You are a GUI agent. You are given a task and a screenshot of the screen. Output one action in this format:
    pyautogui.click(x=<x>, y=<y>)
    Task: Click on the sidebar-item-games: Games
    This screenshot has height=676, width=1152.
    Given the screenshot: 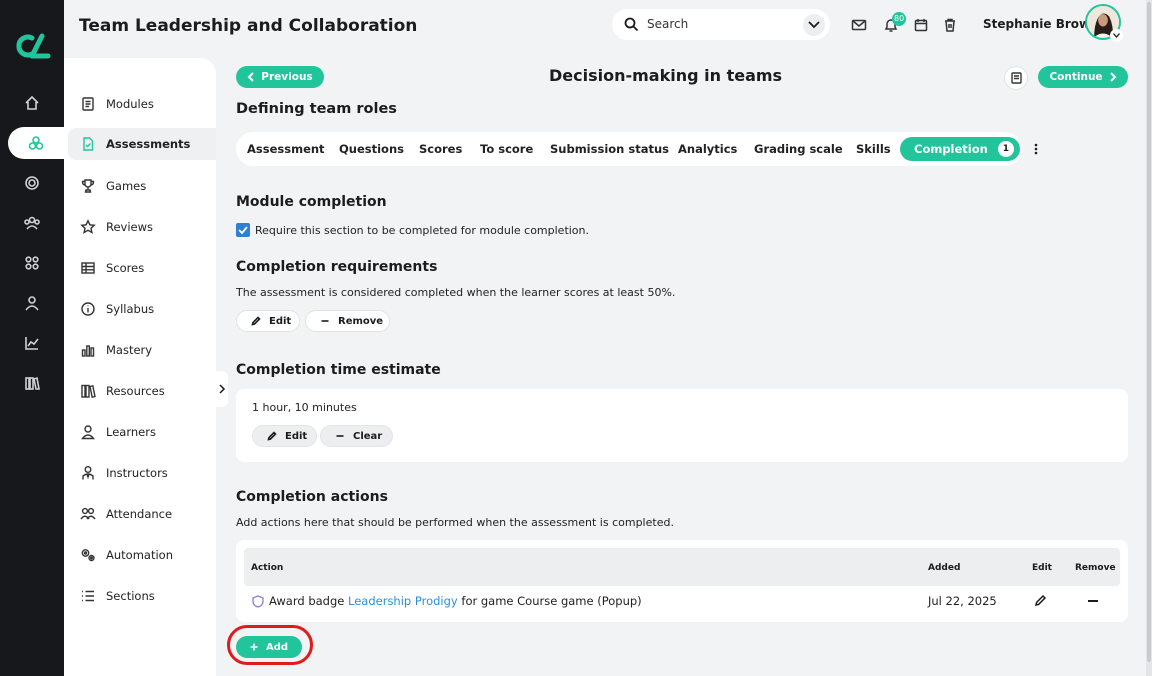 What is the action you would take?
    pyautogui.click(x=142, y=186)
    